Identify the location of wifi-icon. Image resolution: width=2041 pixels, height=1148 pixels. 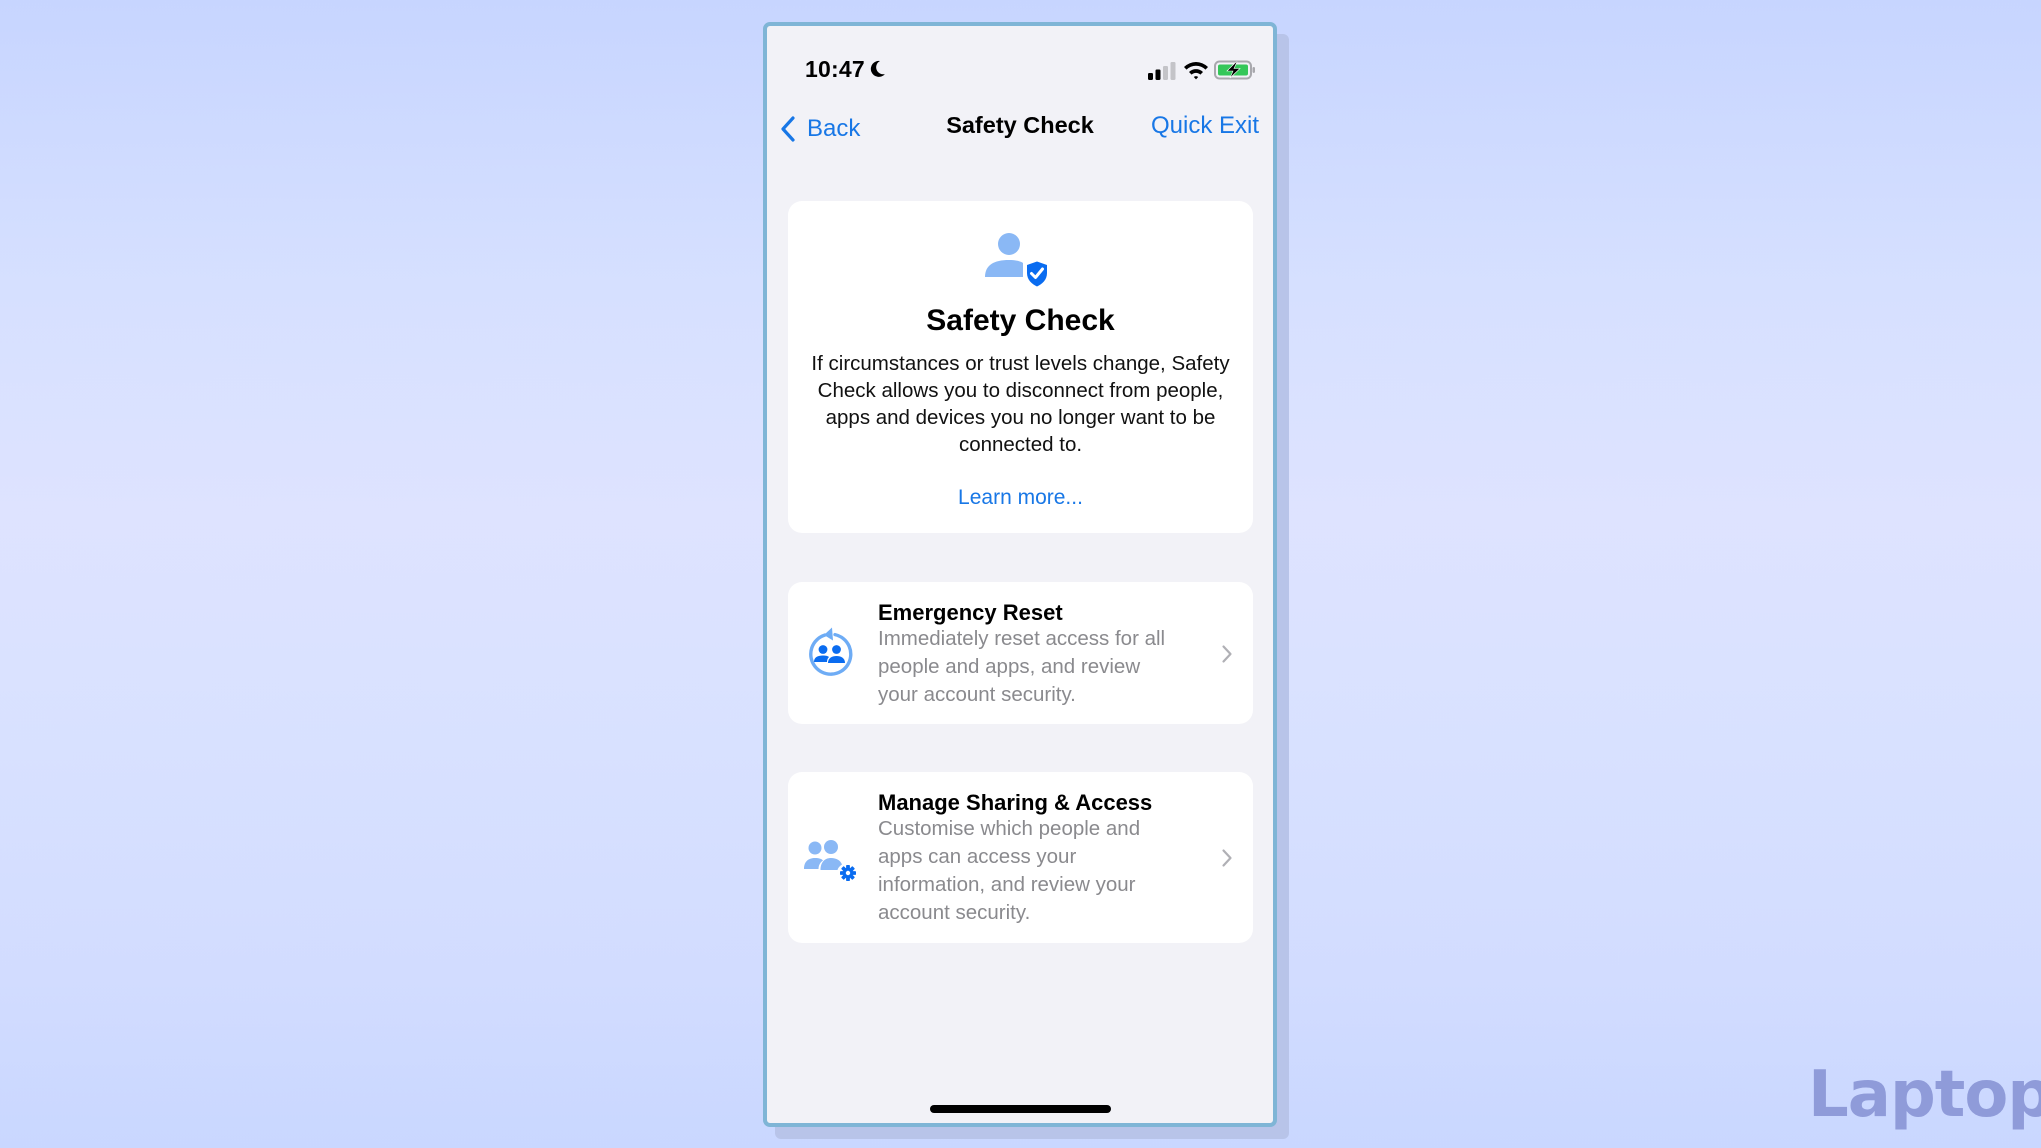
(1196, 71).